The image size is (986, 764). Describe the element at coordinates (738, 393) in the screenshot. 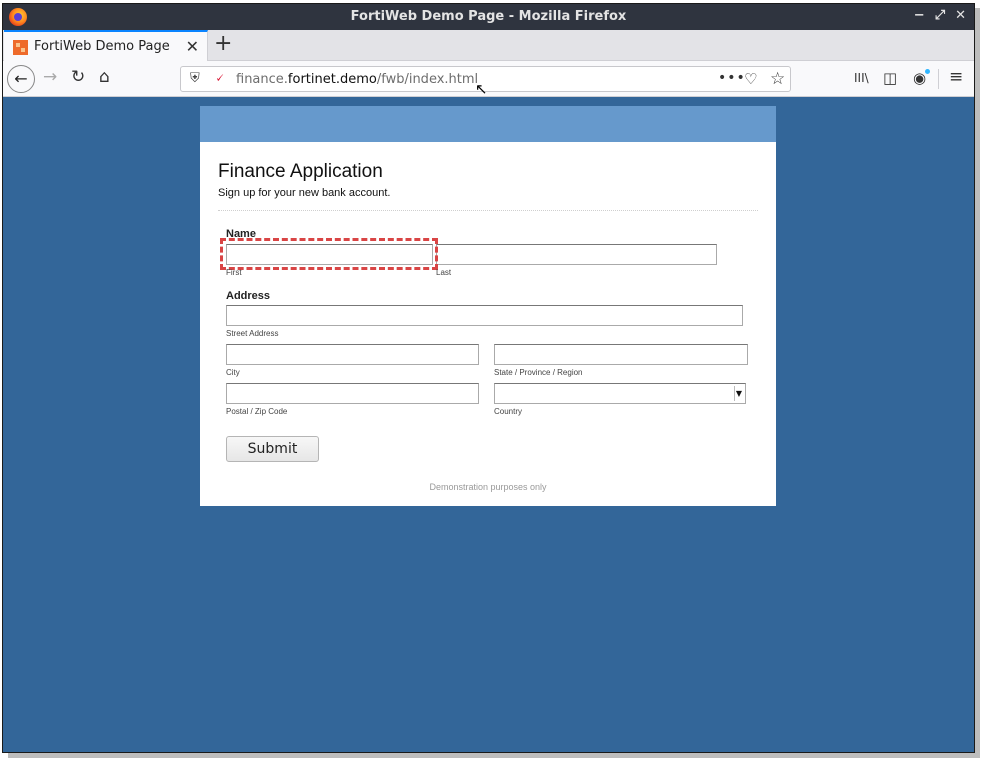

I see `dropdown-arrow-icon: ▼` at that location.